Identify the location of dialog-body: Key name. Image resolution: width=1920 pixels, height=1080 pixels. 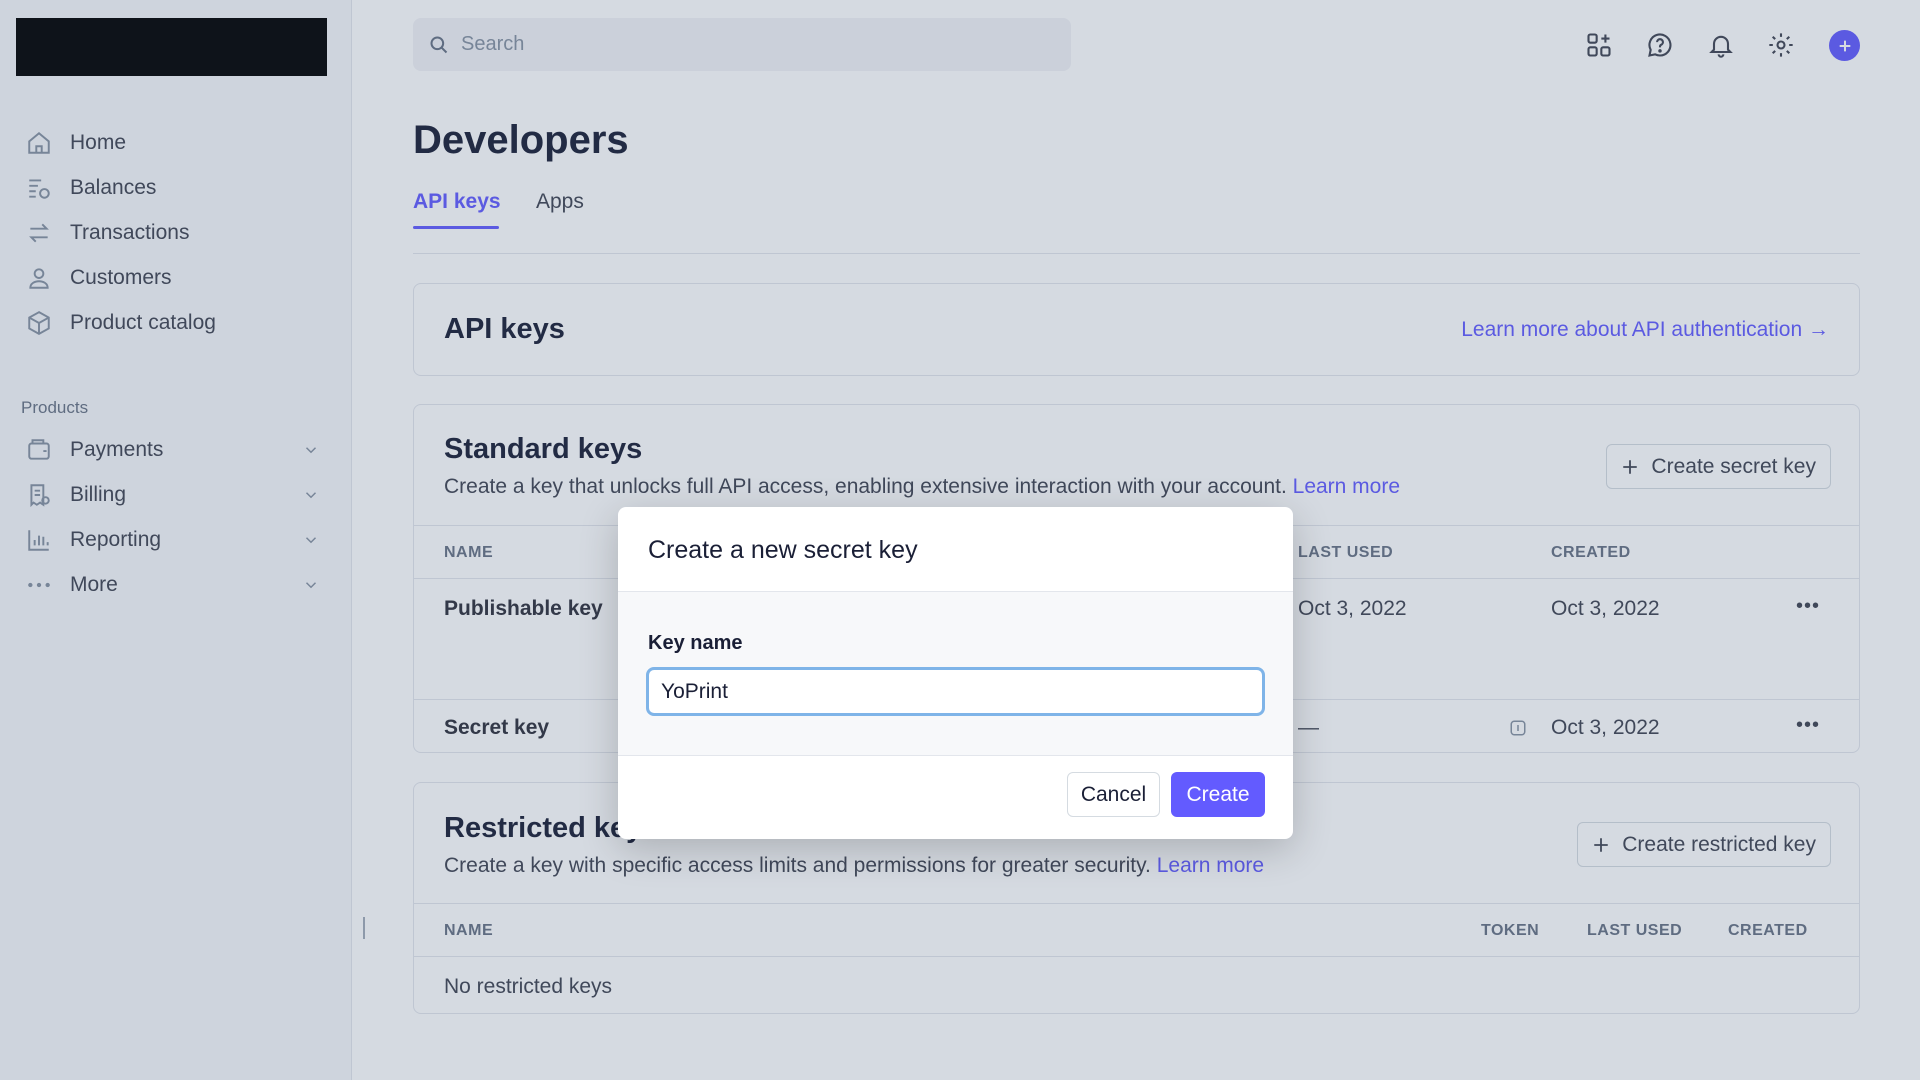
(955, 674).